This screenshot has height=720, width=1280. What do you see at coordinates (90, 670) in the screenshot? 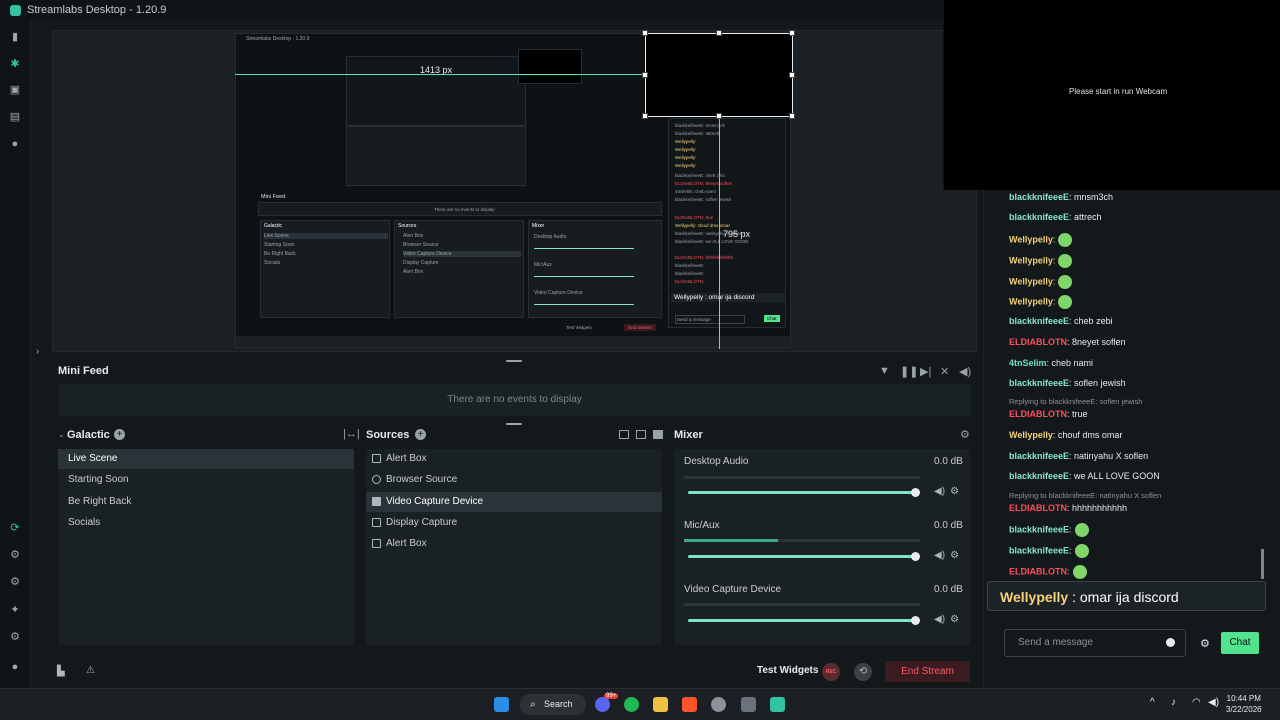
I see `alert-icon: ⚠` at bounding box center [90, 670].